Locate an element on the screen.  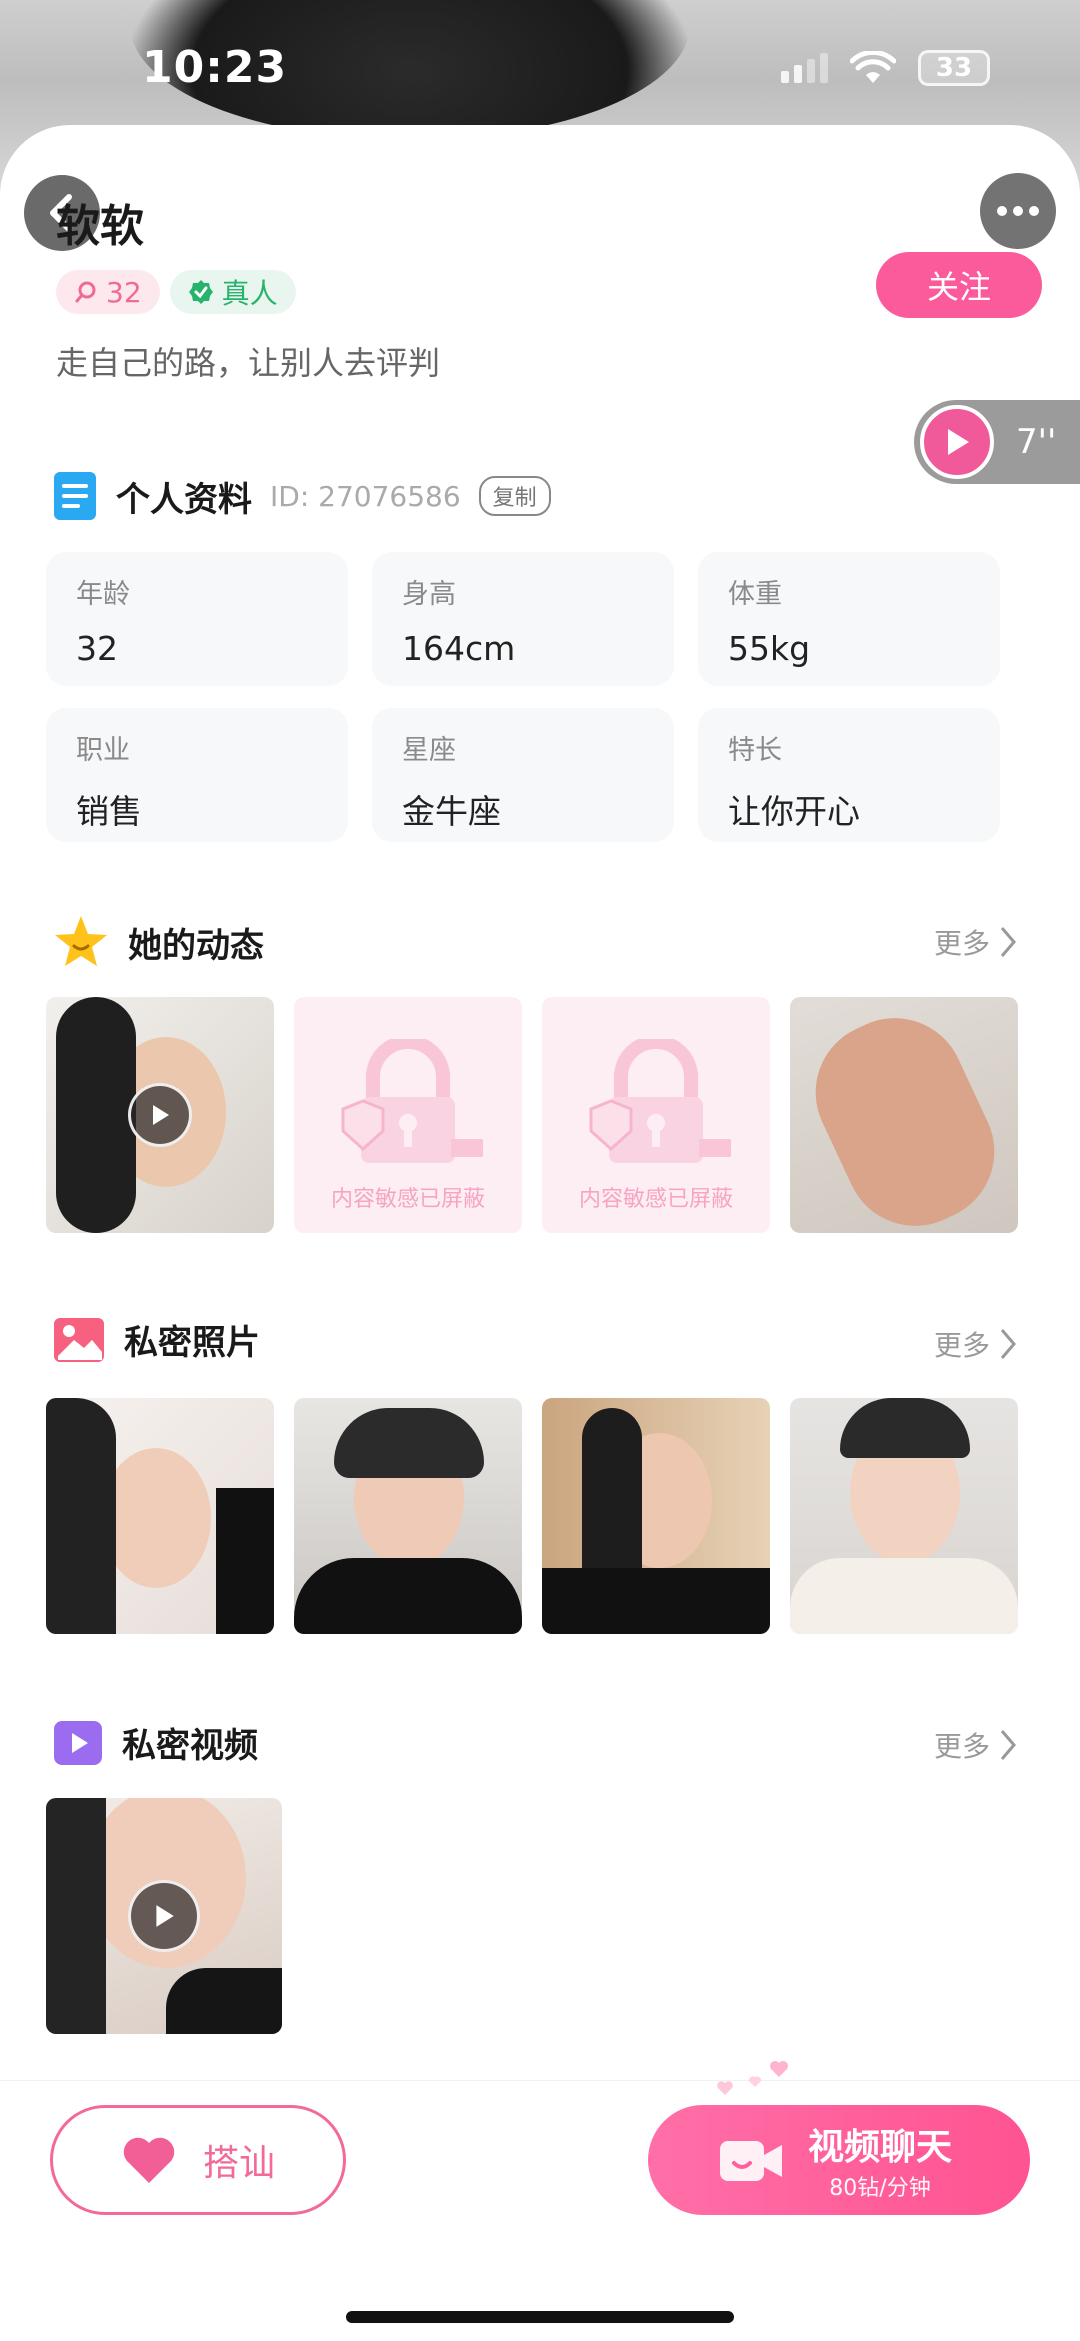
info-cell-occupation: 职业 销售 is located at coordinates (197, 775).